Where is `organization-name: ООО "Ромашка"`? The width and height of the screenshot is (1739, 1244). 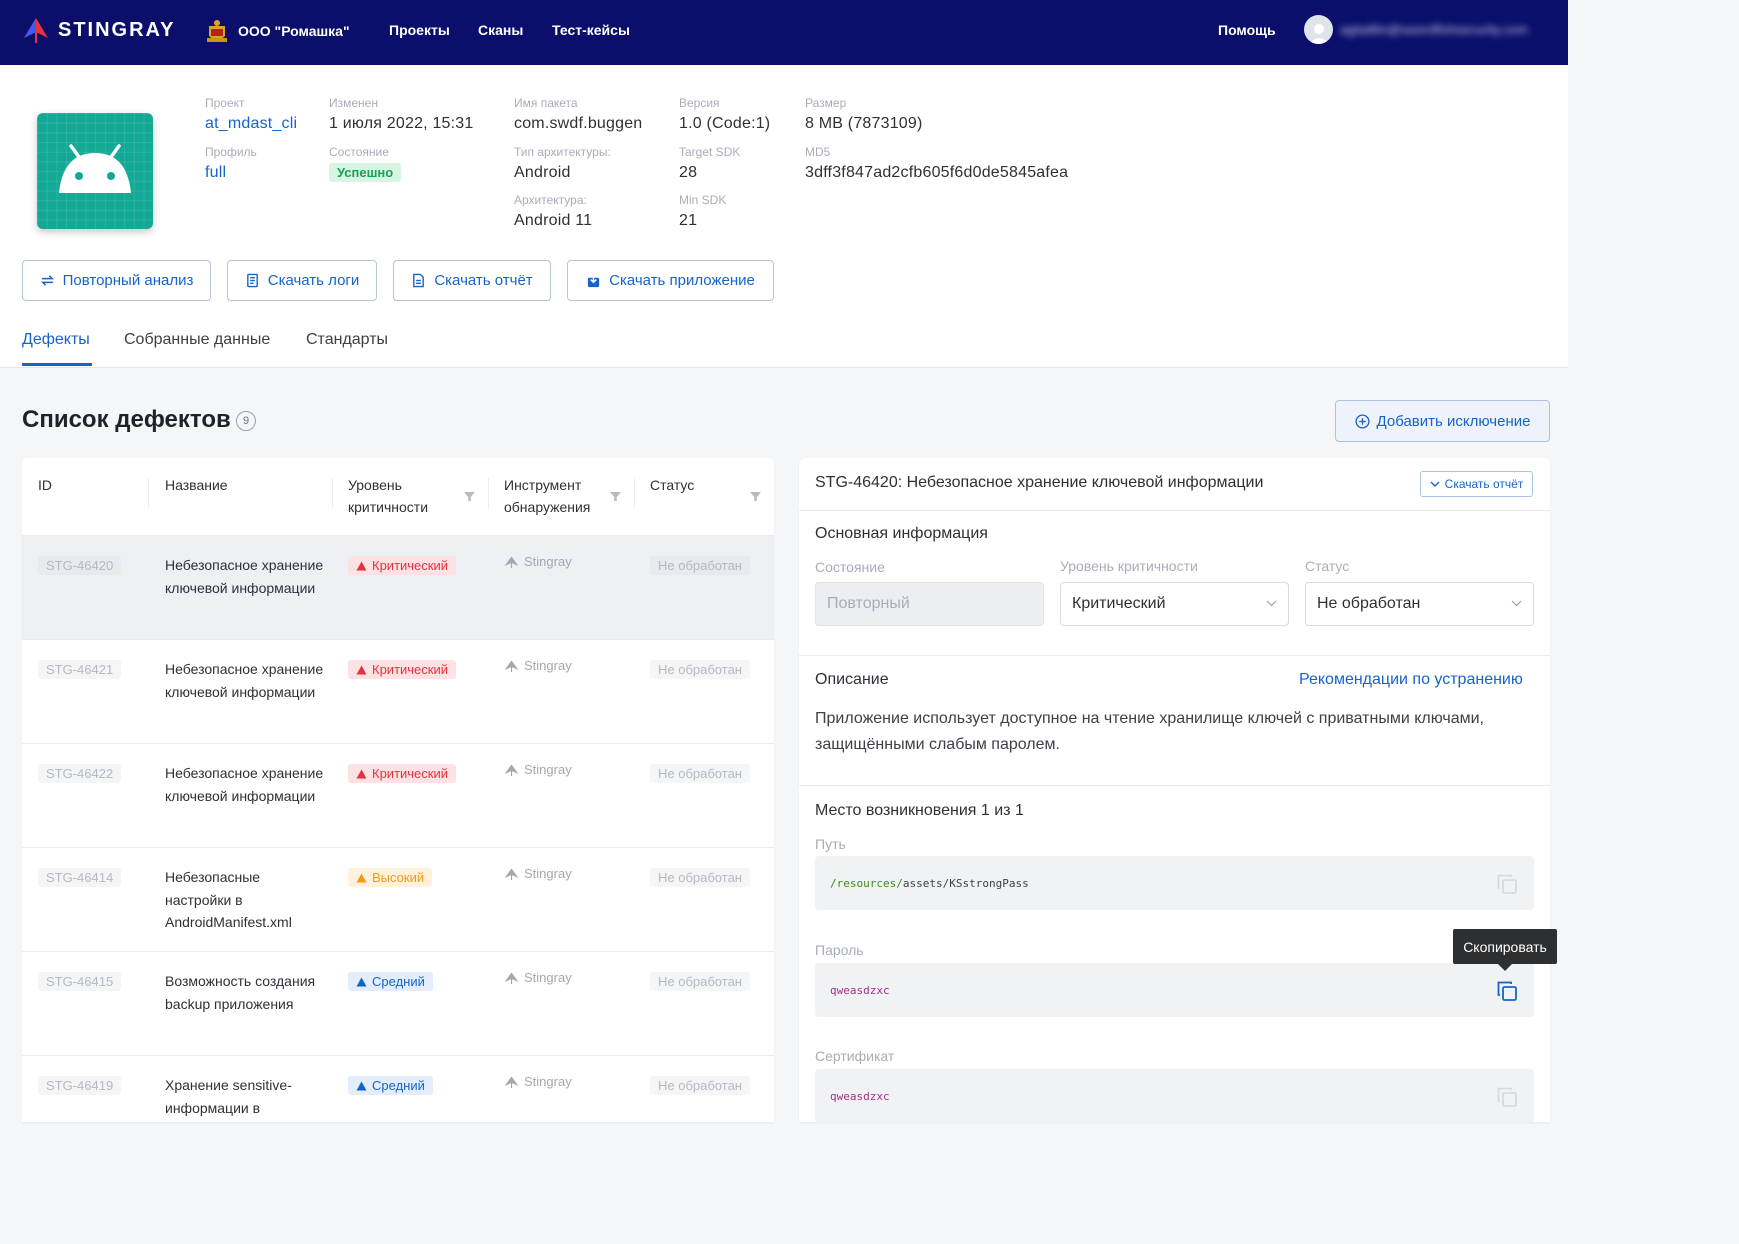
organization-name: ООО "Ромашка" is located at coordinates (294, 31).